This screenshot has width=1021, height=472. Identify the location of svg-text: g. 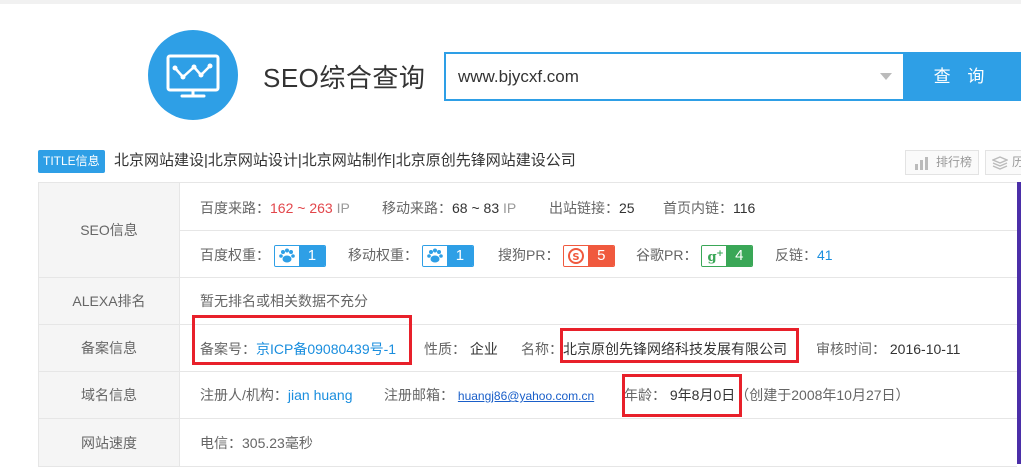
(712, 257).